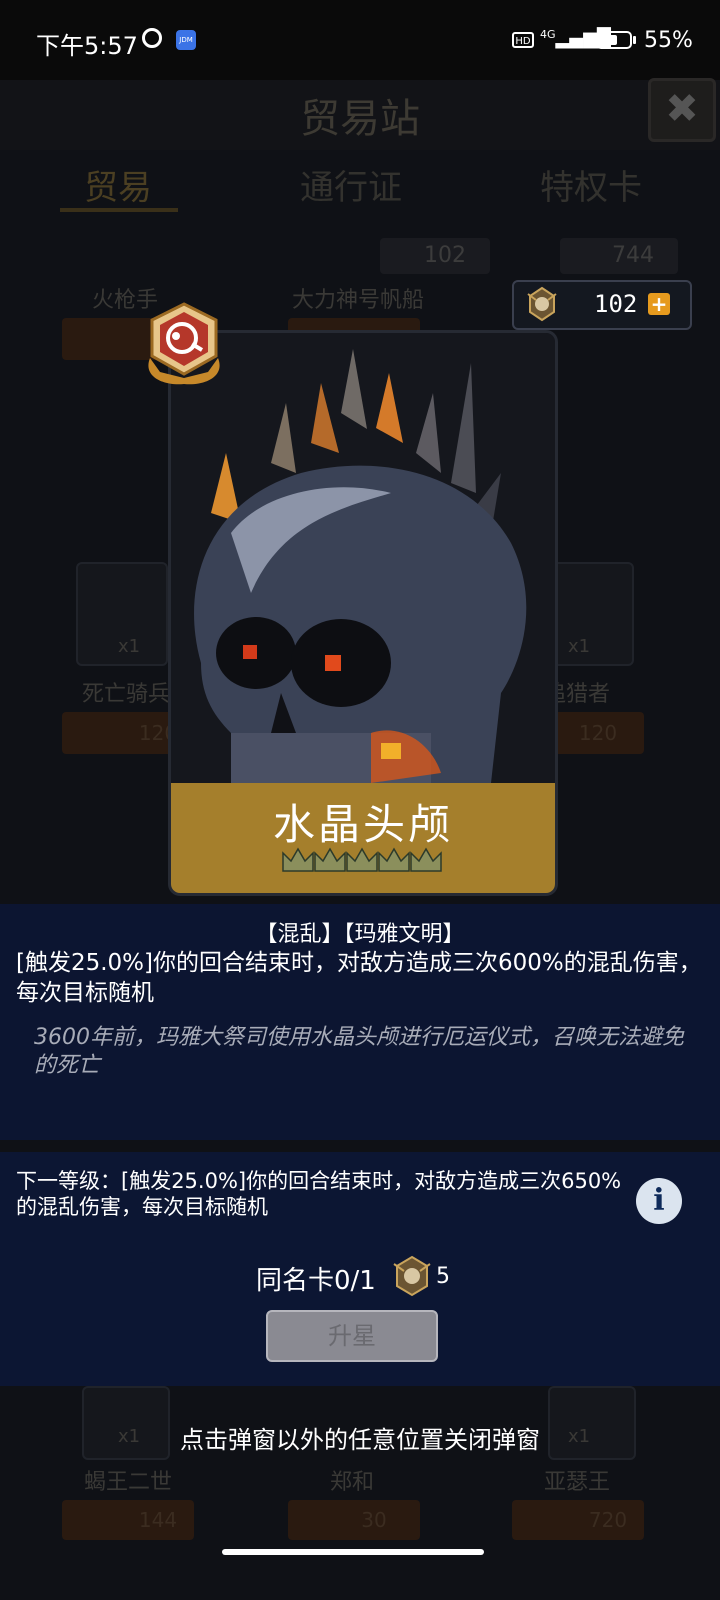 This screenshot has height=1600, width=720. Describe the element at coordinates (578, 1520) in the screenshot. I see `shop-buy-button: 720` at that location.